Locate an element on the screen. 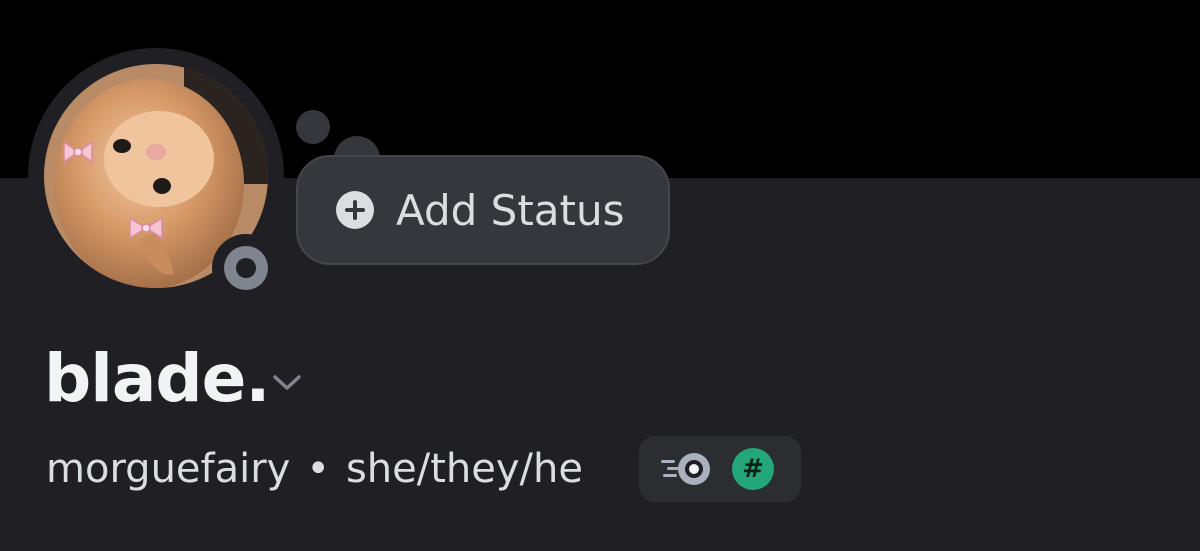 The height and width of the screenshot is (551, 1200). thought-bubble-small is located at coordinates (313, 127).